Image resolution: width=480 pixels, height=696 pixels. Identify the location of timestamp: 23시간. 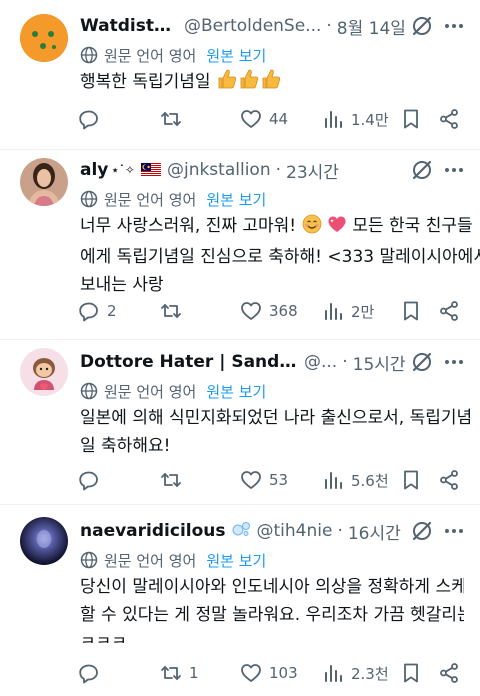
(312, 170).